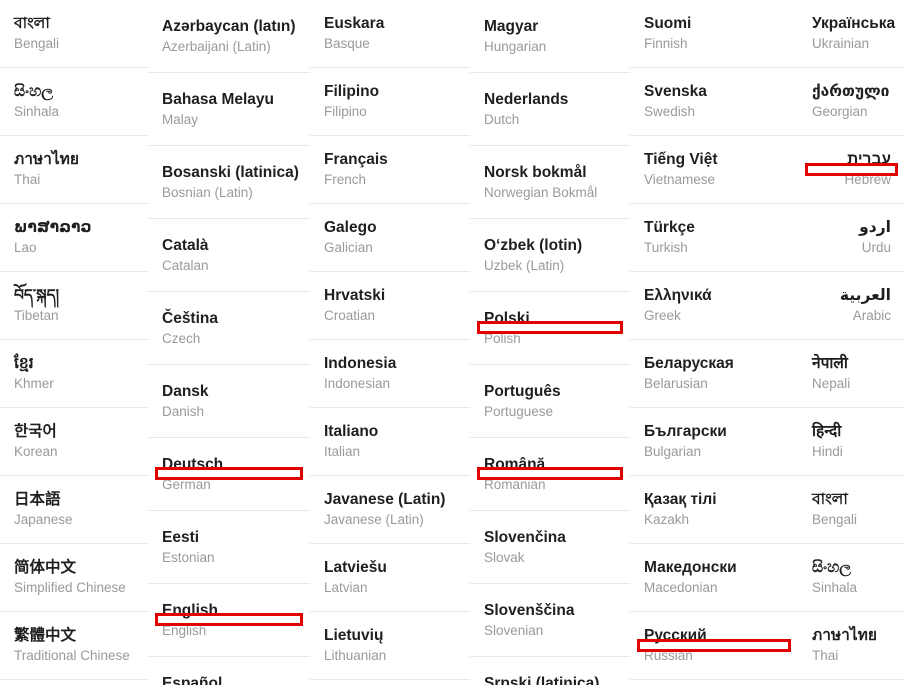 Image resolution: width=920 pixels, height=685 pixels. What do you see at coordinates (714, 102) in the screenshot?
I see `language-list-item: Svenska Swedish` at bounding box center [714, 102].